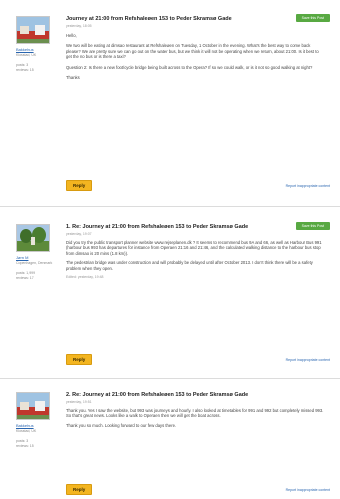 The height and width of the screenshot is (499, 340). I want to click on post-paragraph: Thanks, so click(73, 78).